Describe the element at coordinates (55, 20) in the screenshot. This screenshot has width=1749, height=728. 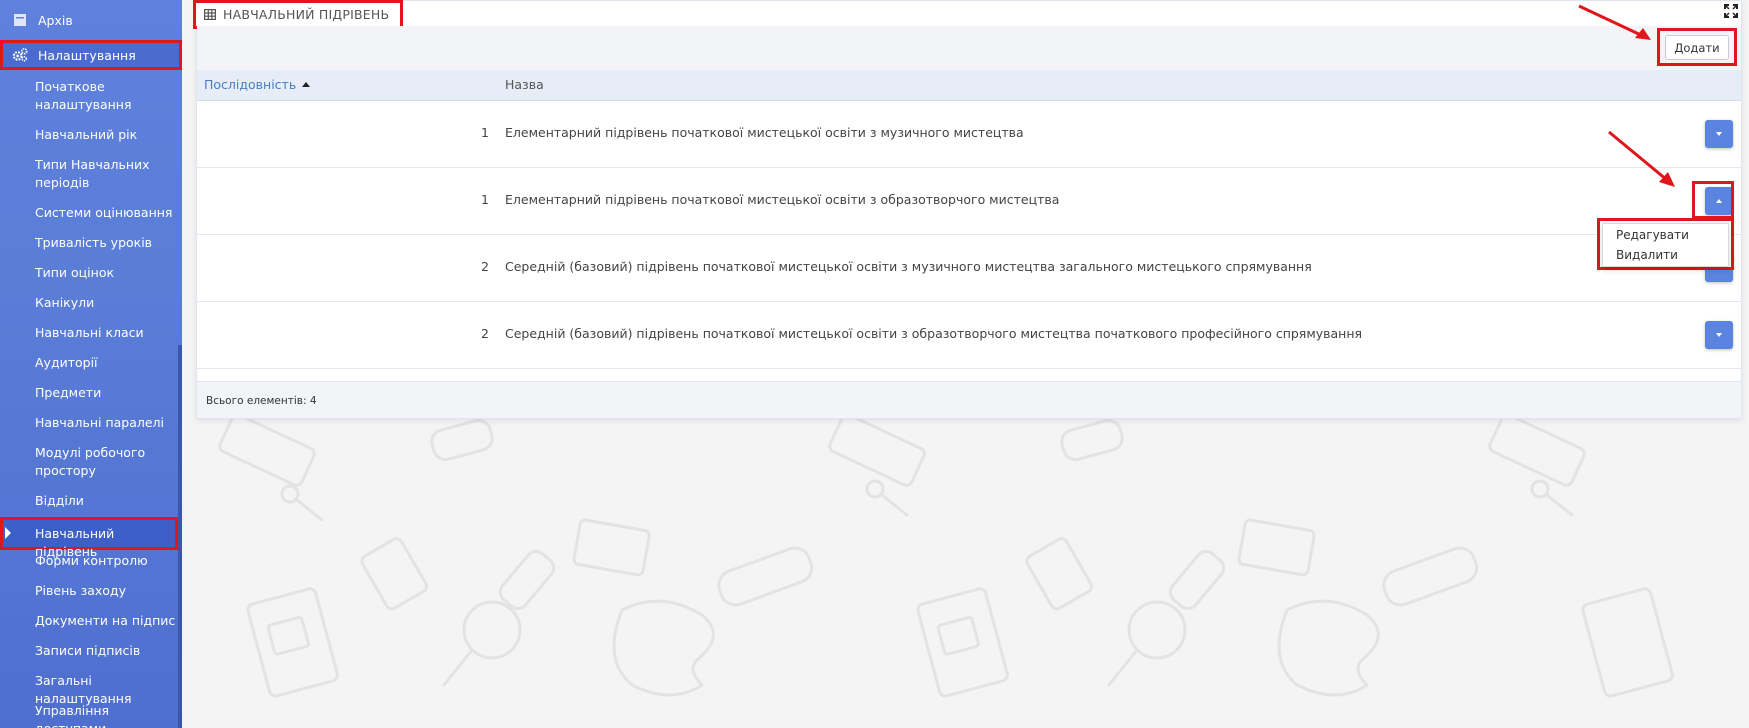
I see `sidebar-item-label: Архів` at that location.